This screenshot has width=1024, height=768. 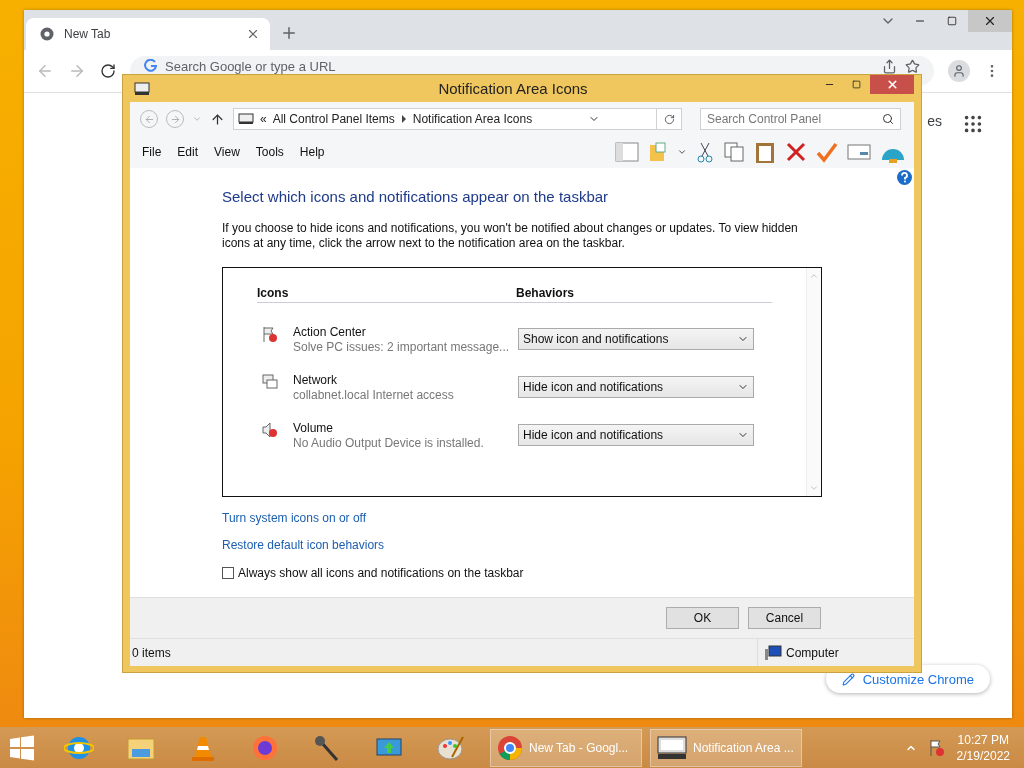 What do you see at coordinates (148, 34) in the screenshot?
I see `browser-tab: New Tab` at bounding box center [148, 34].